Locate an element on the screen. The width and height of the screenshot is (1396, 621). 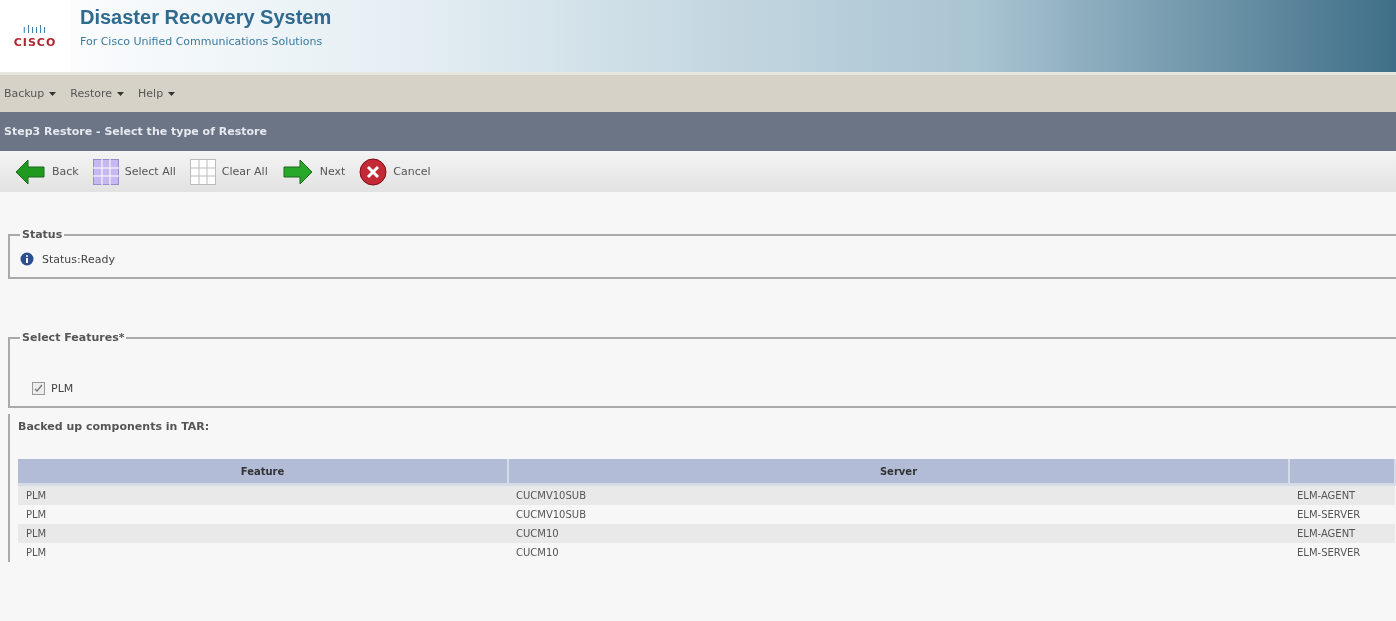
menu-item: Restore is located at coordinates (97, 93).